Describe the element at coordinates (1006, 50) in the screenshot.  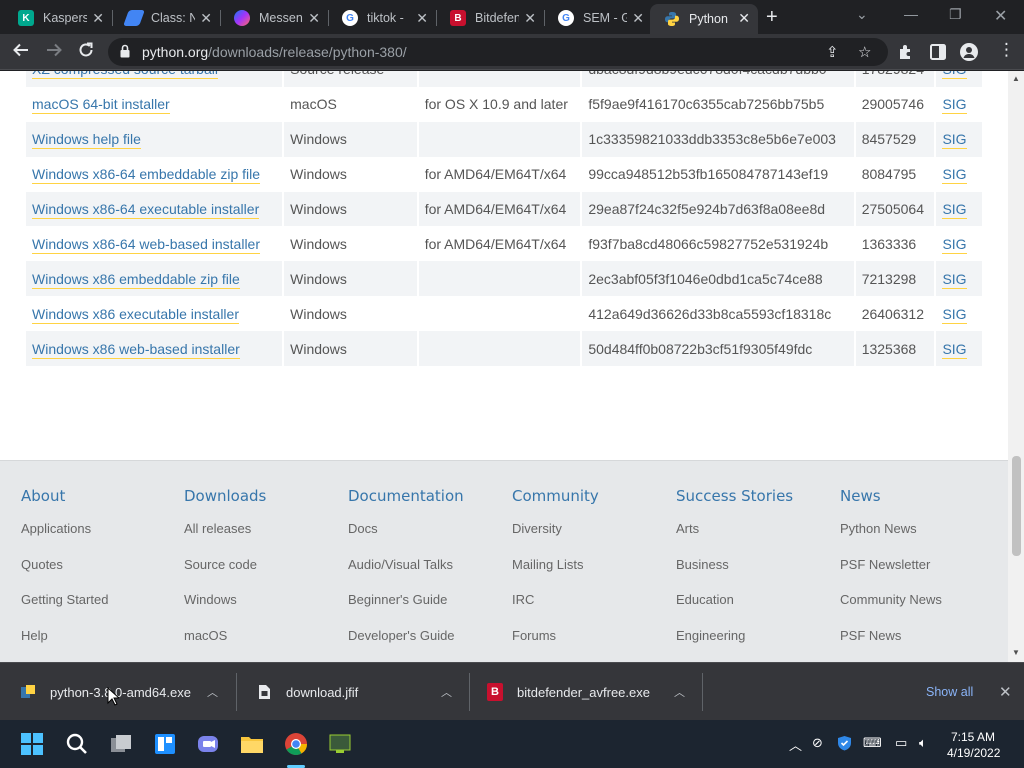
I see `kebab-menu-icon: ⋮` at that location.